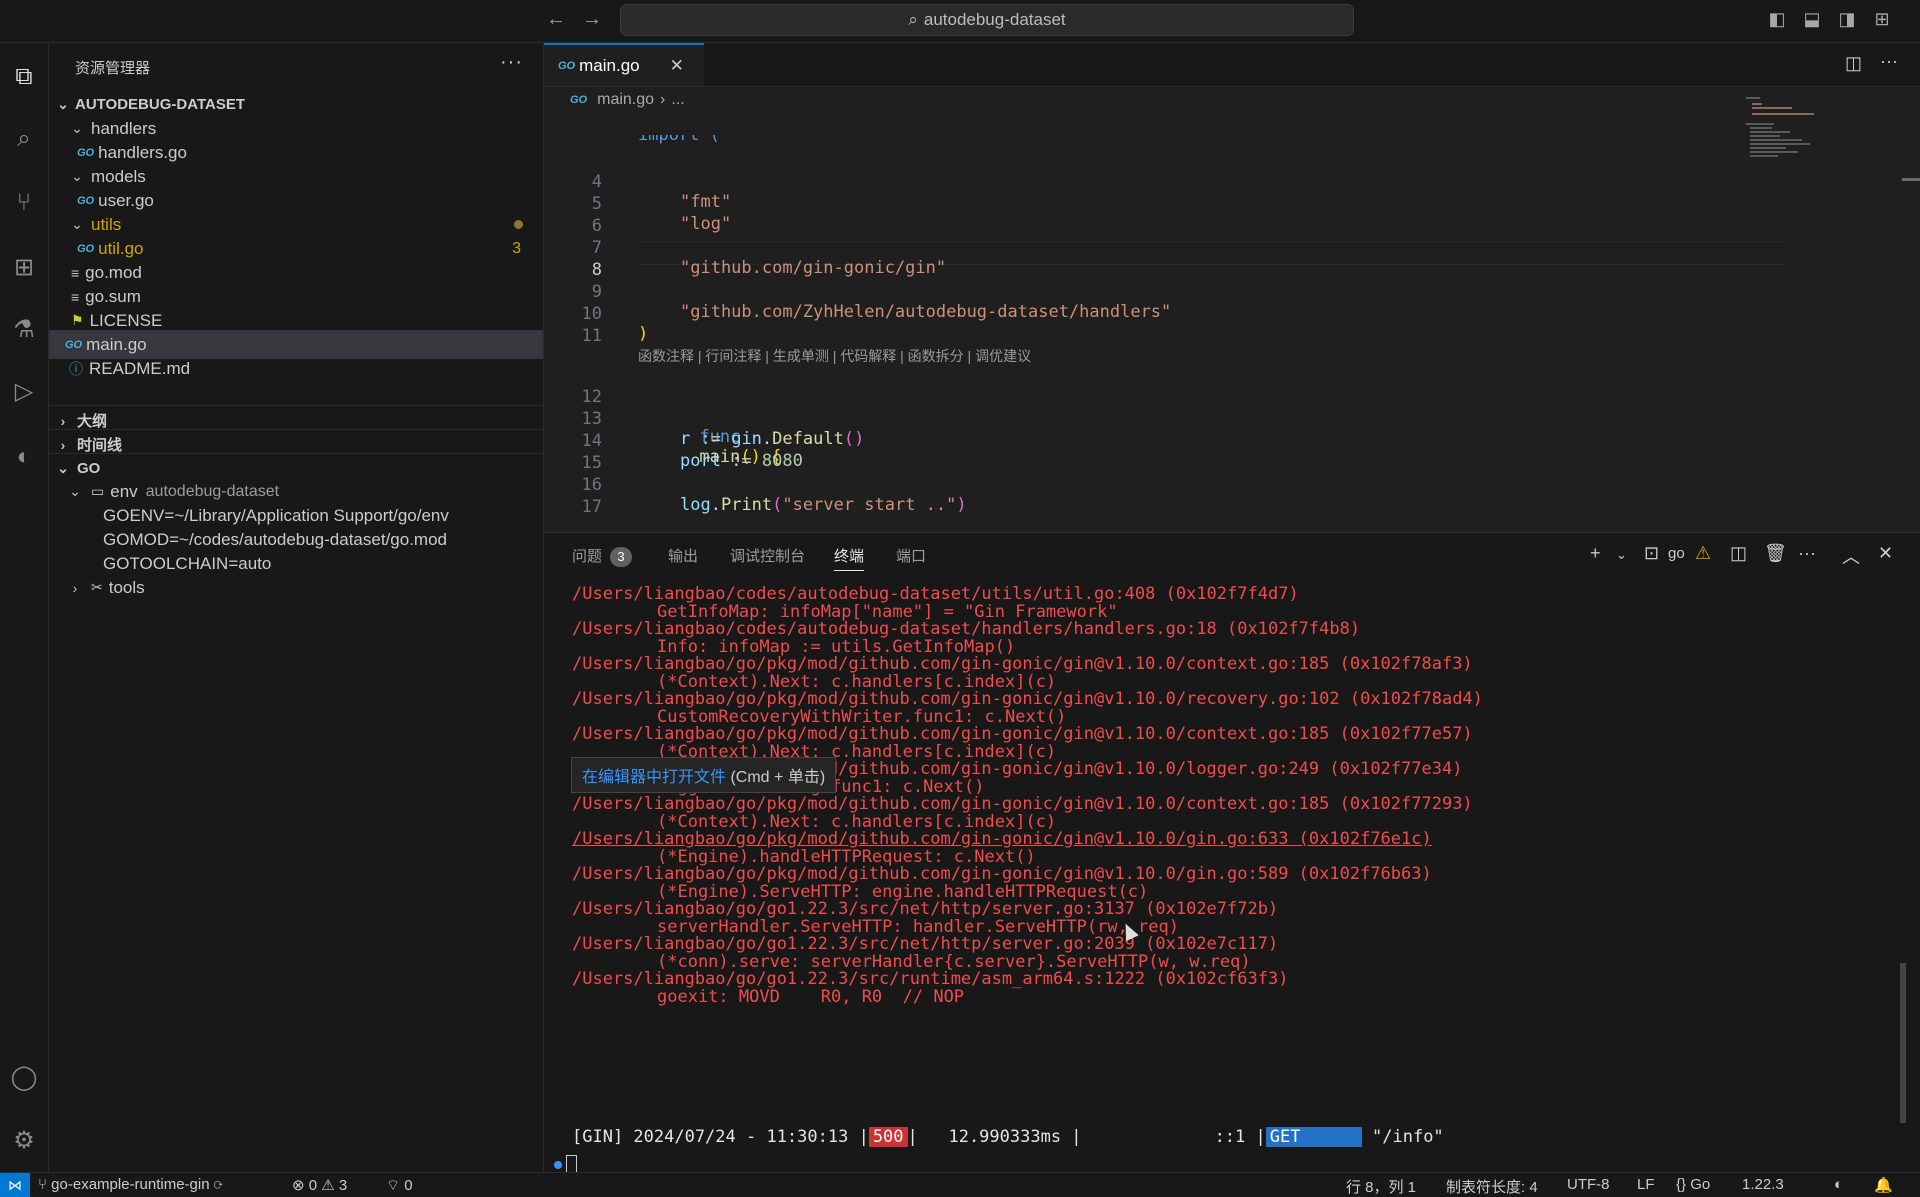 The height and width of the screenshot is (1197, 1920). I want to click on toggle-sidebar-icon: ◧, so click(1777, 19).